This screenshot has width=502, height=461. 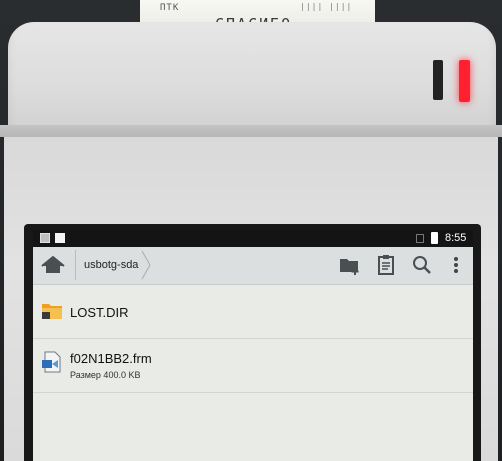 I want to click on home-button, so click(x=53, y=265).